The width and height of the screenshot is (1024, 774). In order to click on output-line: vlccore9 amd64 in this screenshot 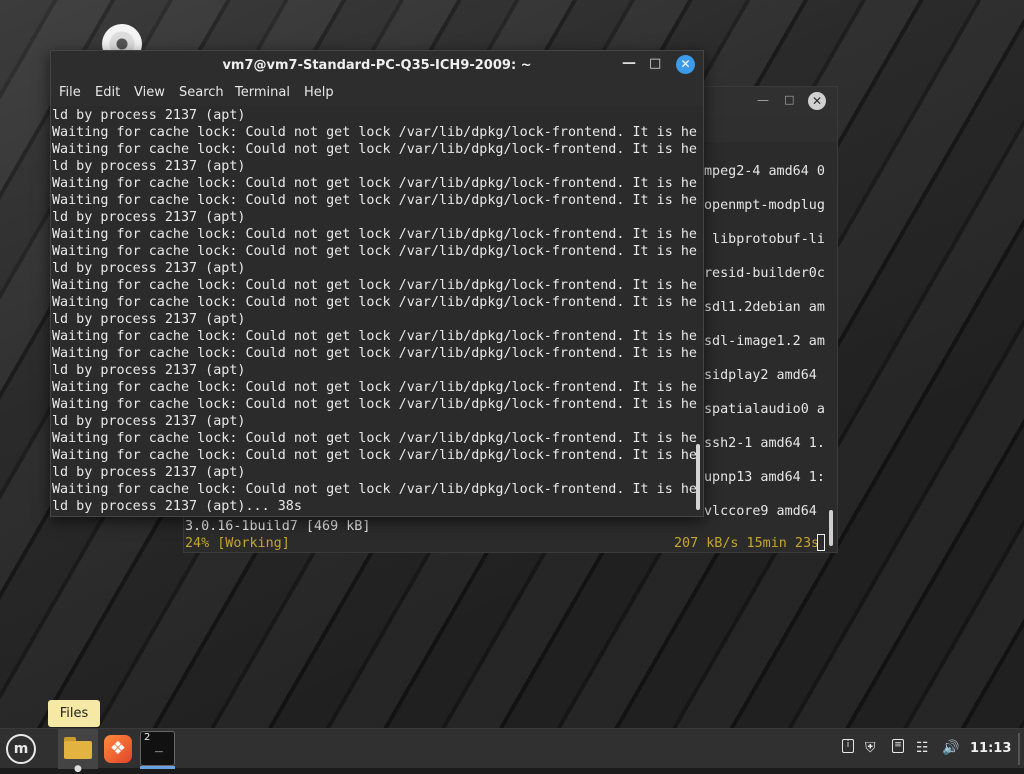, I will do `click(760, 511)`.